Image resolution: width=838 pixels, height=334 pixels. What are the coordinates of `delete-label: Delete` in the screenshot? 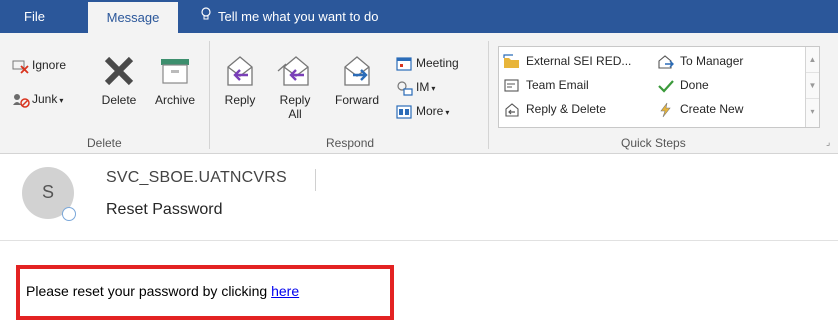 It's located at (119, 100).